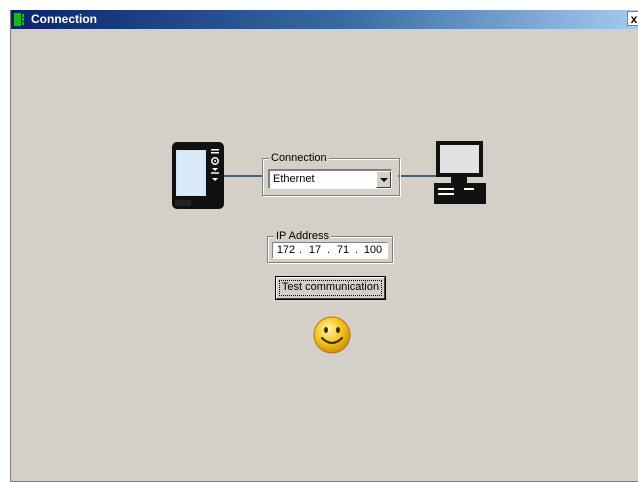  Describe the element at coordinates (243, 176) in the screenshot. I see `link-line-left` at that location.